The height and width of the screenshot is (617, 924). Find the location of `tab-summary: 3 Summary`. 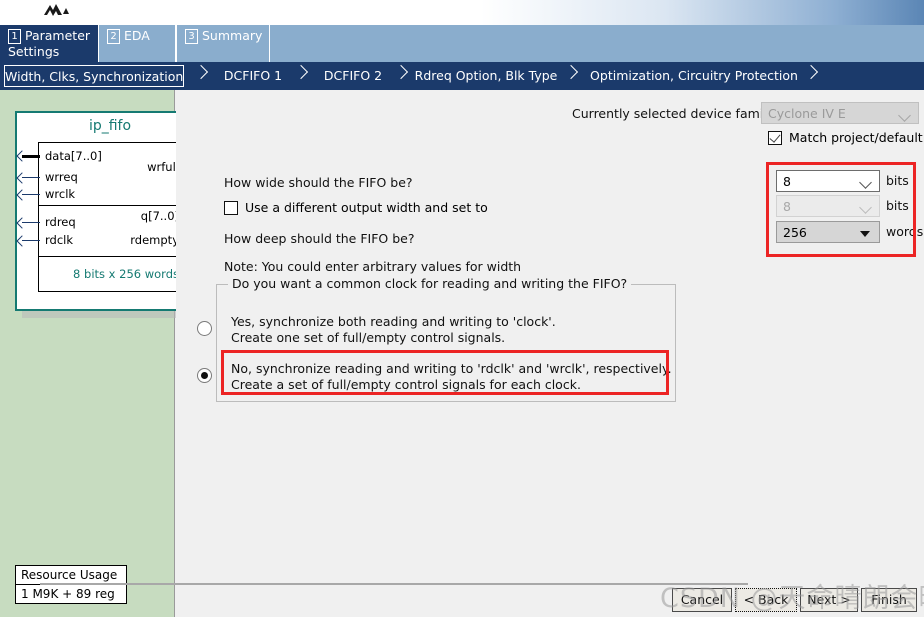

tab-summary: 3 Summary is located at coordinates (223, 43).